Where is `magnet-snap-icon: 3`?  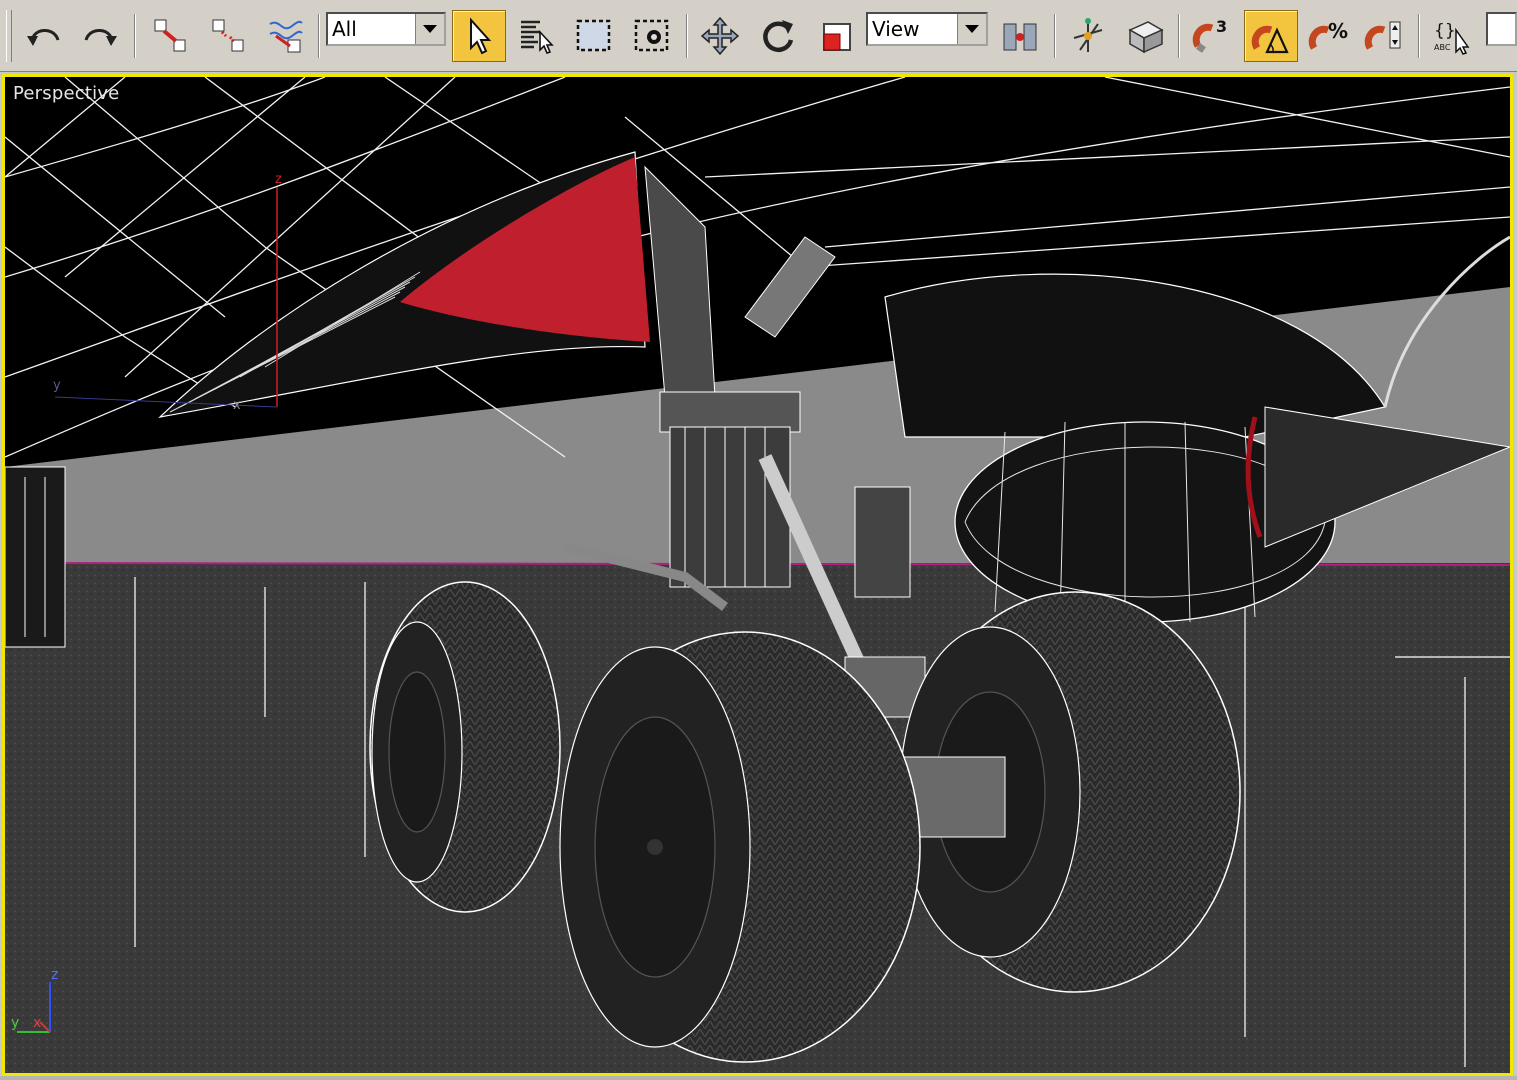
magnet-snap-icon: 3 is located at coordinates (1209, 35).